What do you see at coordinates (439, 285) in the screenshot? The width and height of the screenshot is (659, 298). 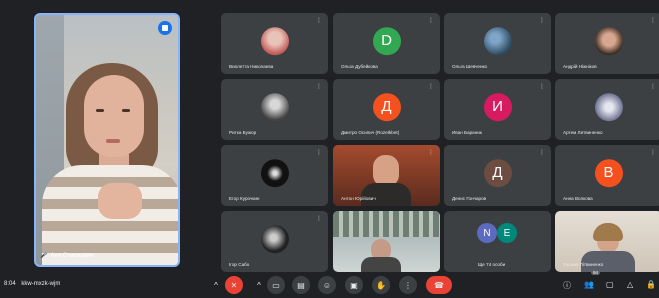 I see `leave-call-button: ☎` at bounding box center [439, 285].